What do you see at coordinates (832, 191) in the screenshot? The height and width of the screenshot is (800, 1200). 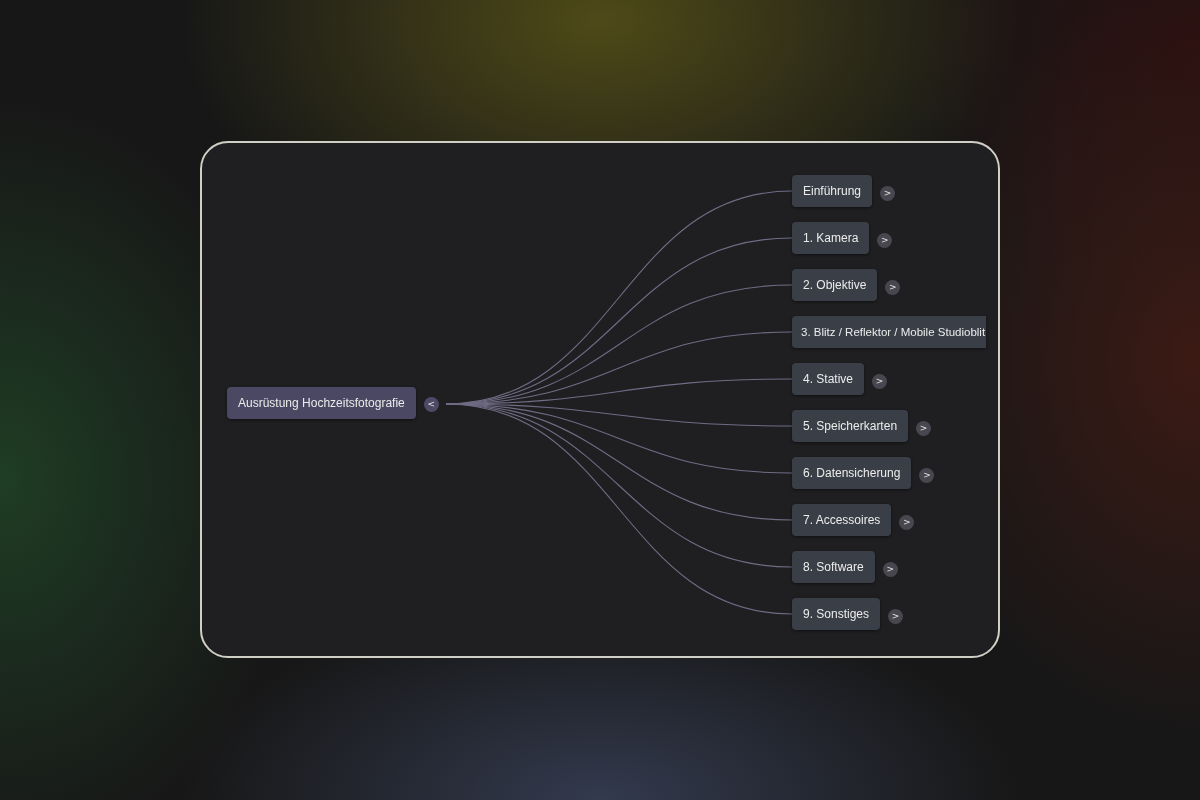 I see `topic-node: Einführung` at bounding box center [832, 191].